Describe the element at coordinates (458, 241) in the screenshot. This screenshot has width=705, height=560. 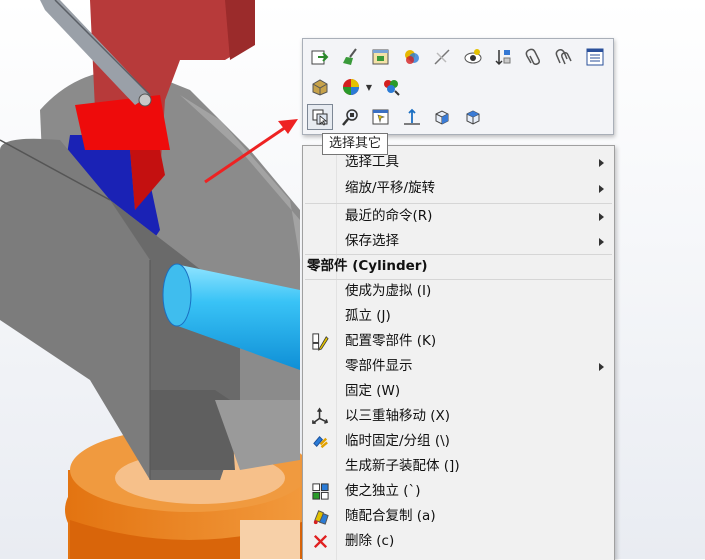
I see `menu-item-save-selection: 保存选择` at that location.